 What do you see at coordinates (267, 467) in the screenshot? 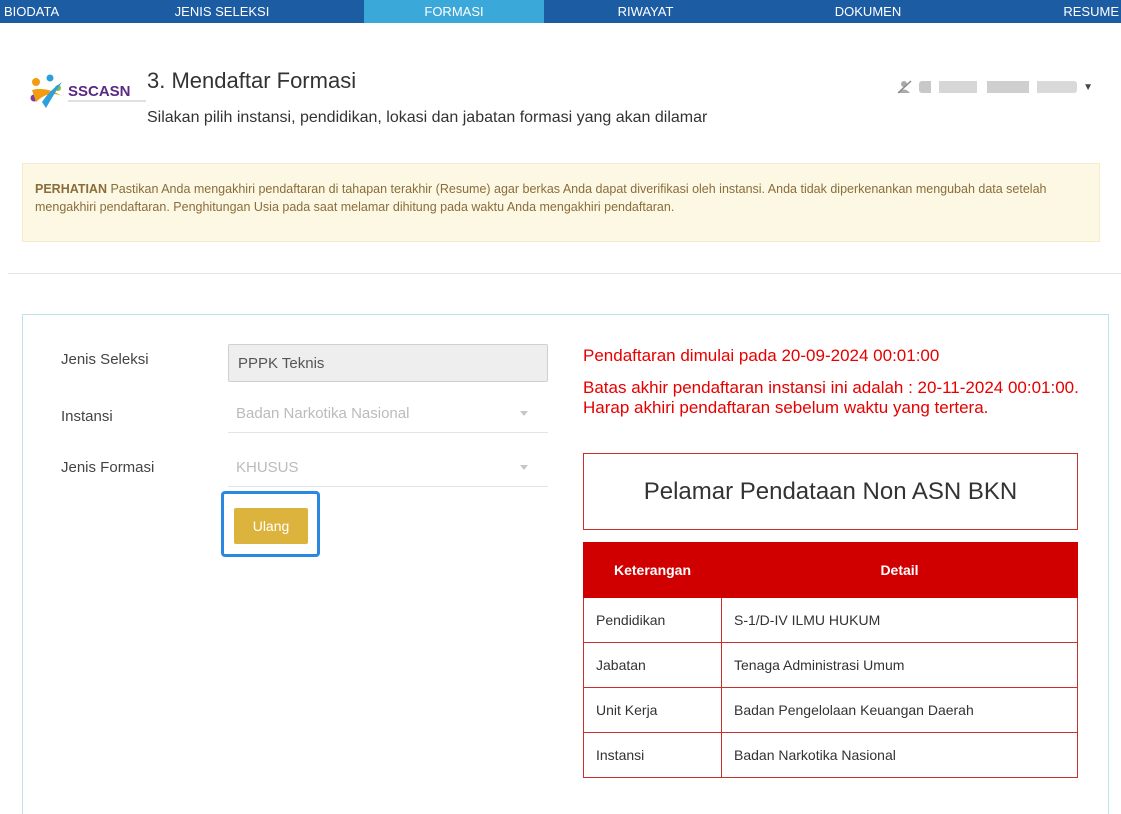
I see `jenis-formasi-value: KHUSUS` at bounding box center [267, 467].